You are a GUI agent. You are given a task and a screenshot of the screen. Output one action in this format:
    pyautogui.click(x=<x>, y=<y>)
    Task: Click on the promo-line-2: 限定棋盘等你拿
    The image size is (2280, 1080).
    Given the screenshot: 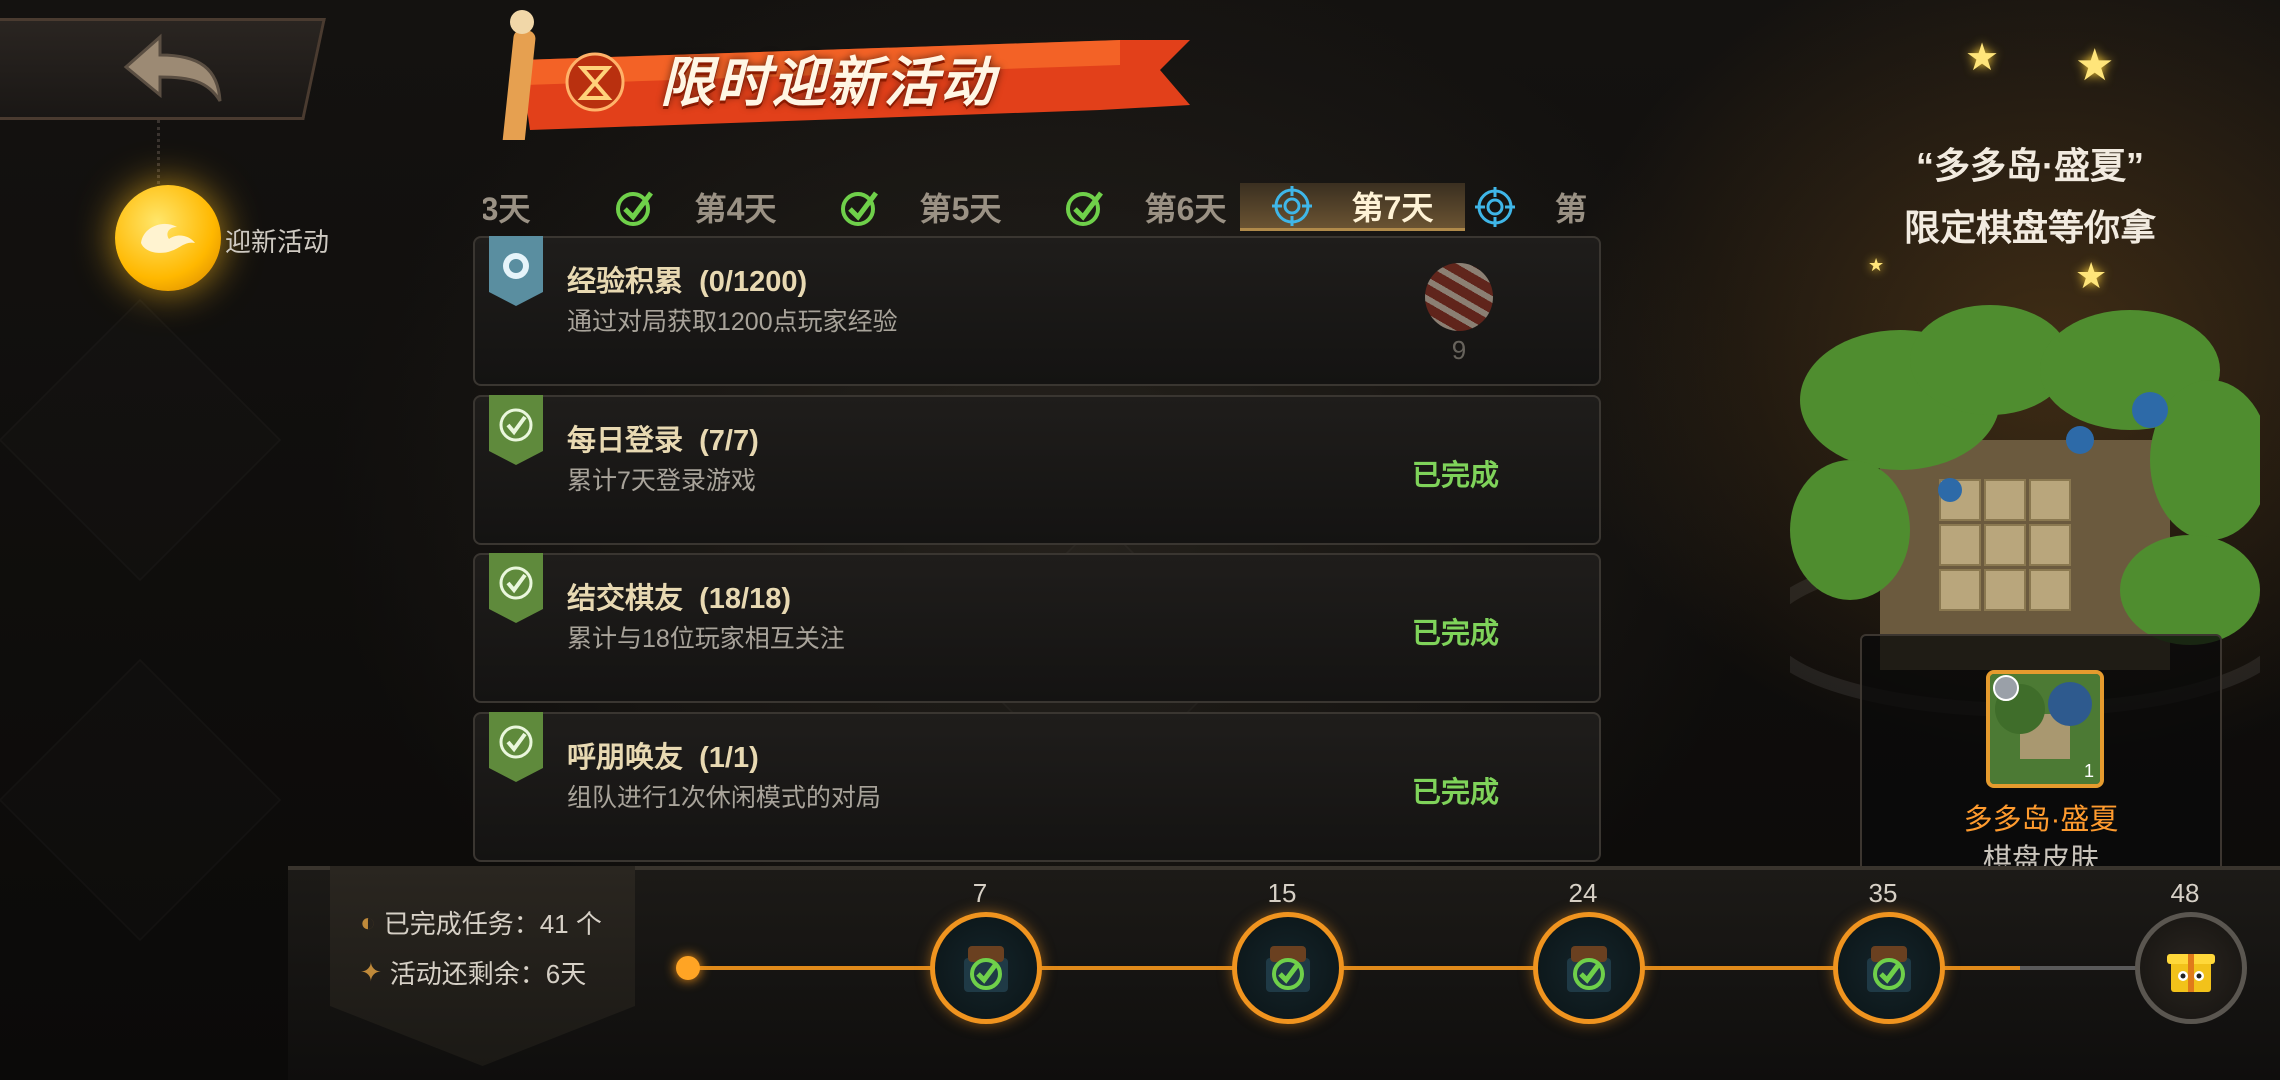 What is the action you would take?
    pyautogui.click(x=2029, y=227)
    